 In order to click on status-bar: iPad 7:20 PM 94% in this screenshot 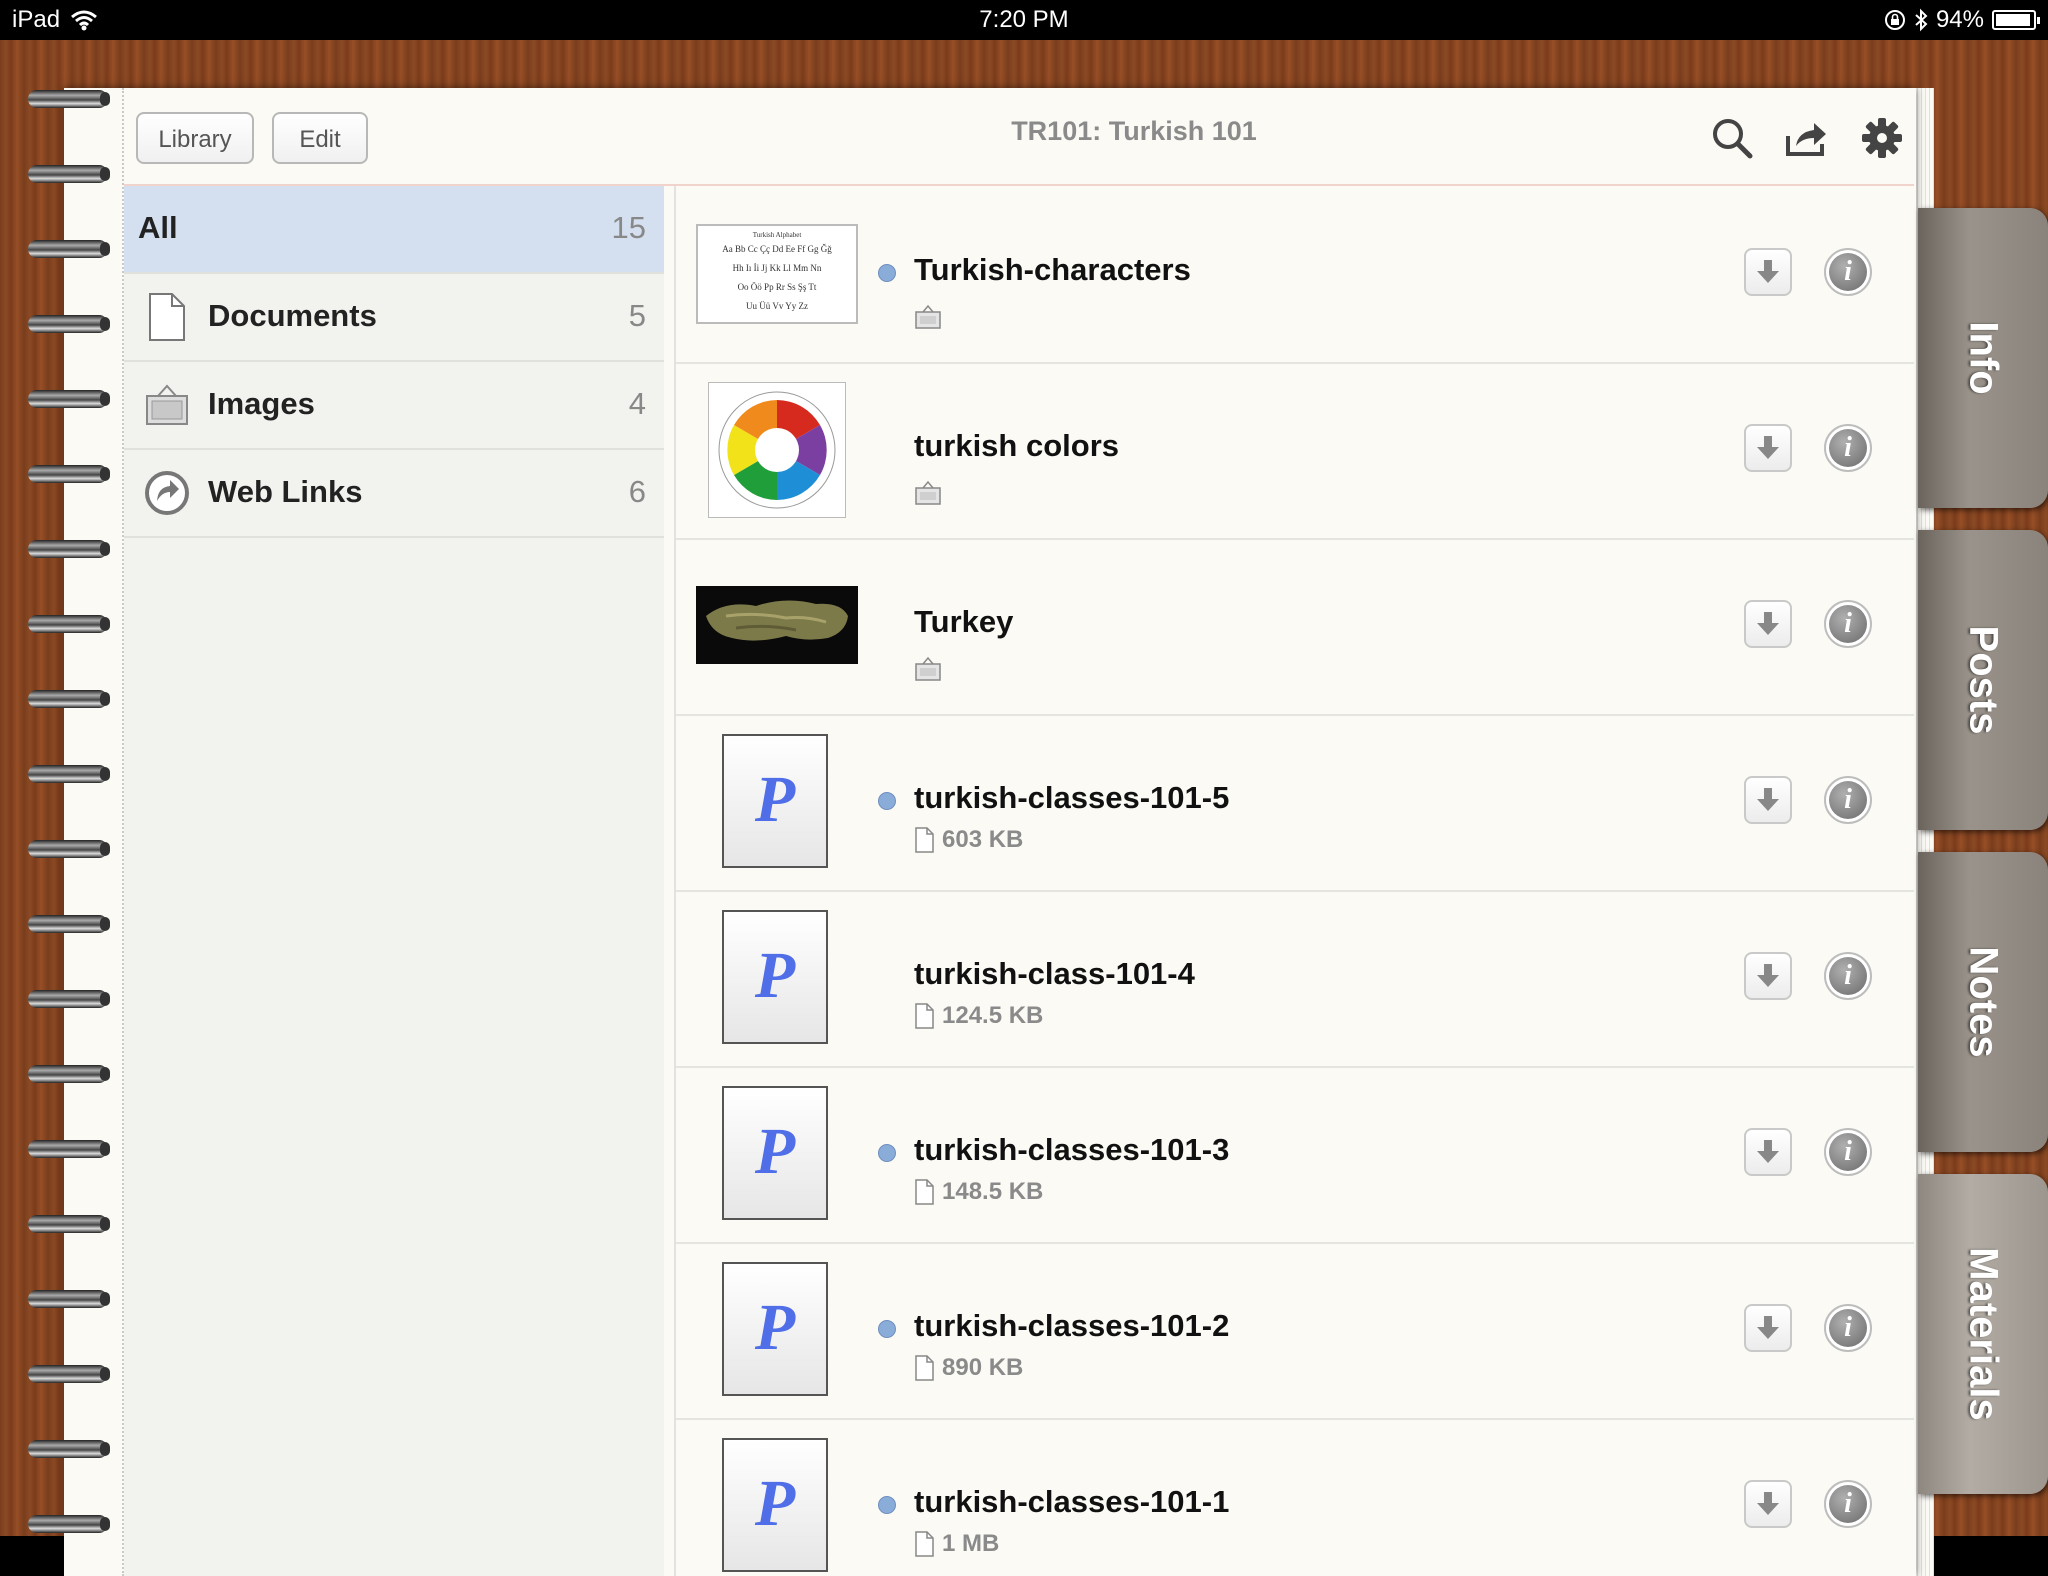, I will do `click(1024, 20)`.